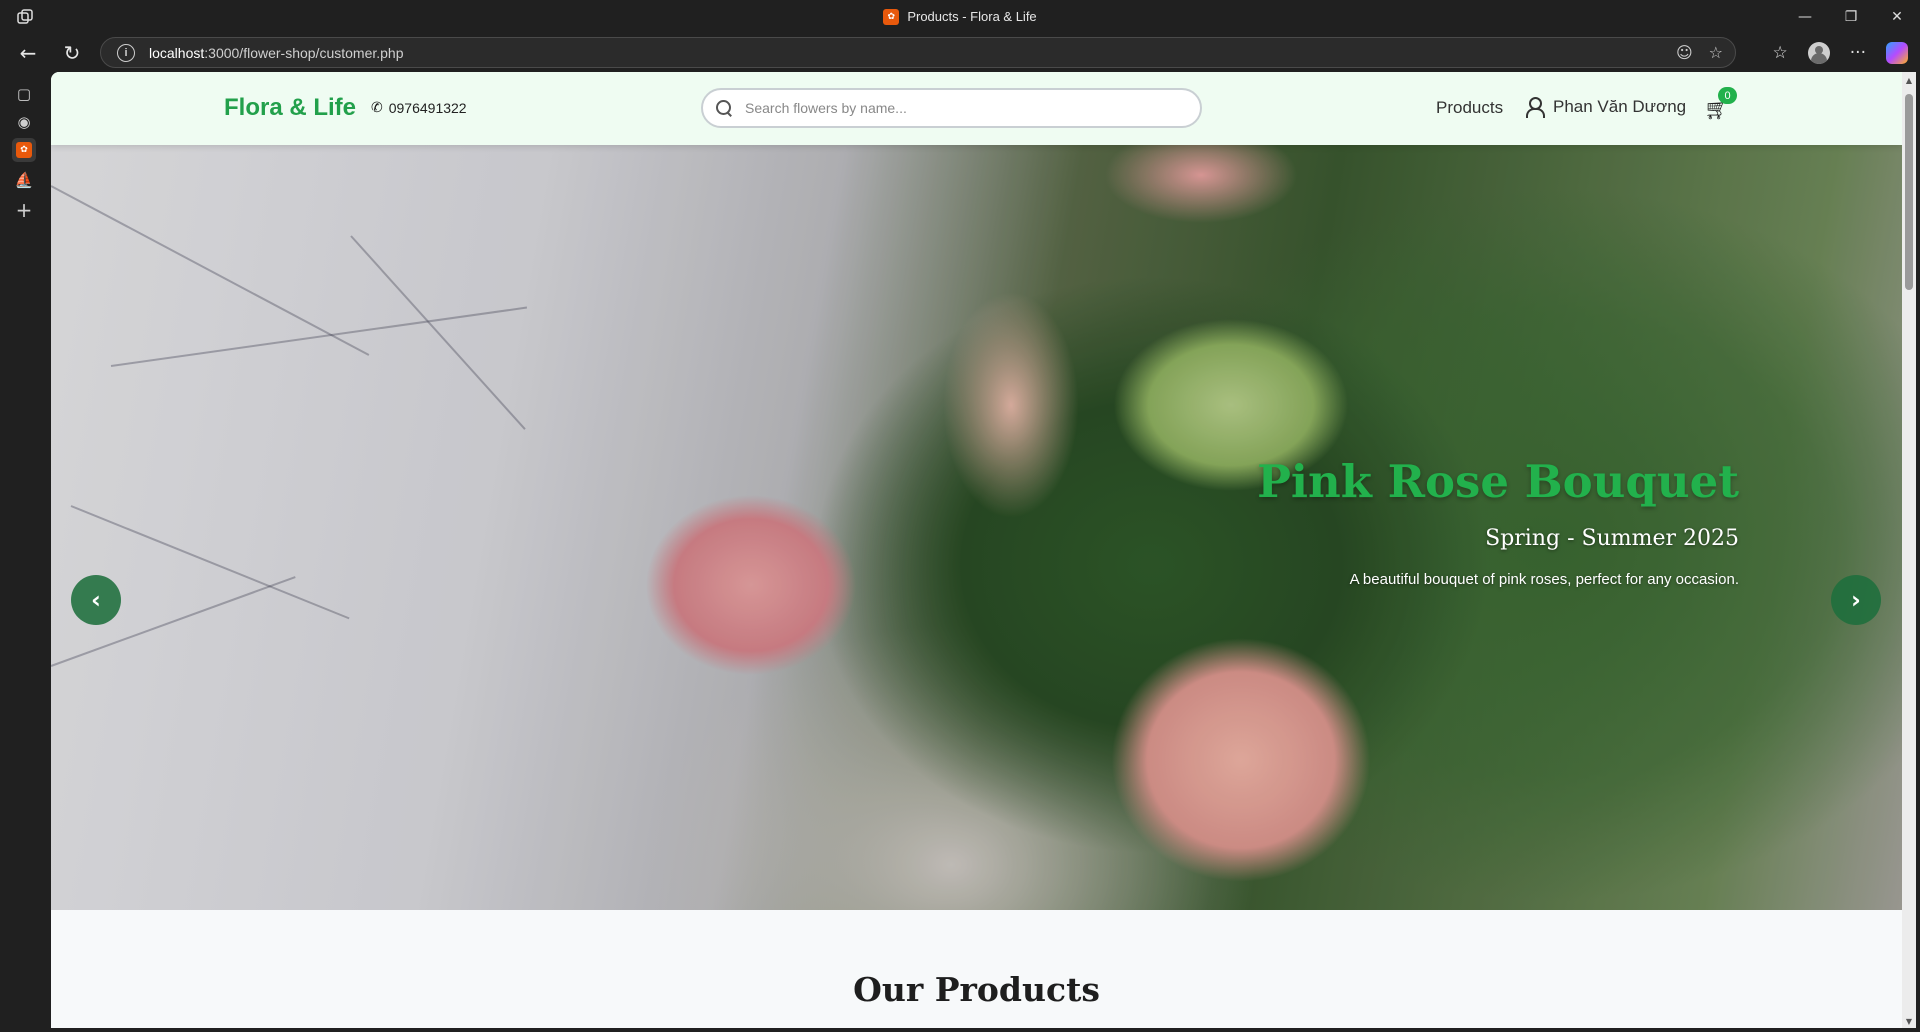  I want to click on cart-count-badge: 0, so click(1727, 95).